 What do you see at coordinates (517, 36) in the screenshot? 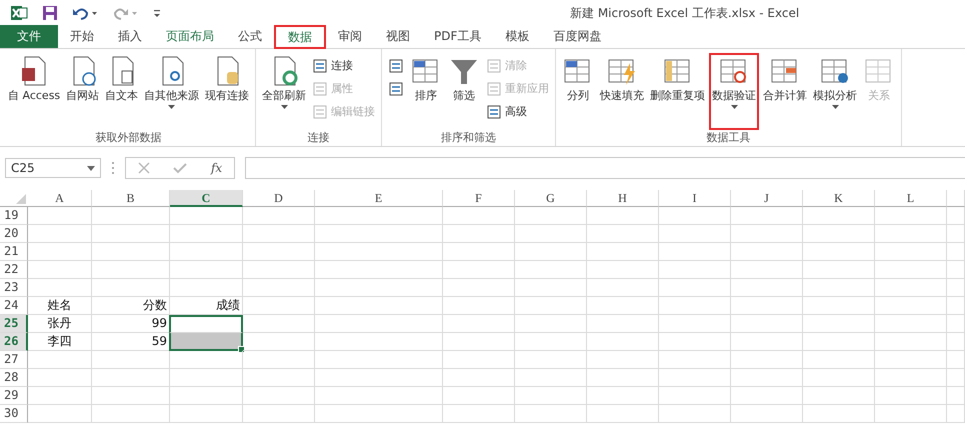
I see `ribbon-tab: 模板` at bounding box center [517, 36].